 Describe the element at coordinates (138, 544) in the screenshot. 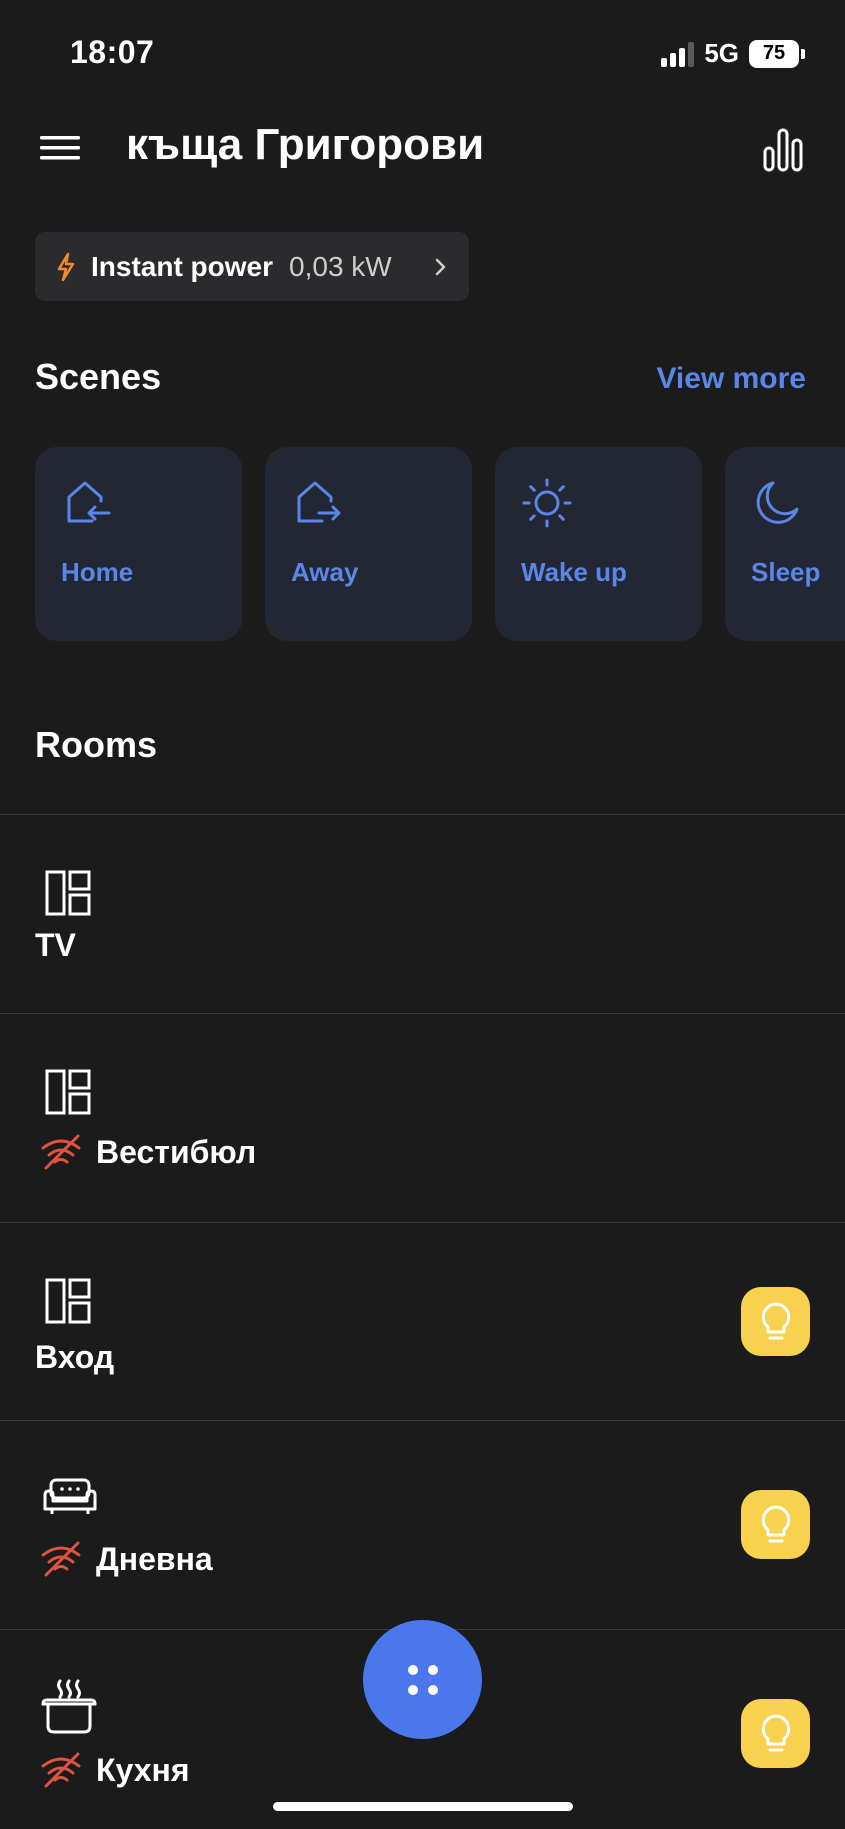

I see `scene-home: Home` at that location.